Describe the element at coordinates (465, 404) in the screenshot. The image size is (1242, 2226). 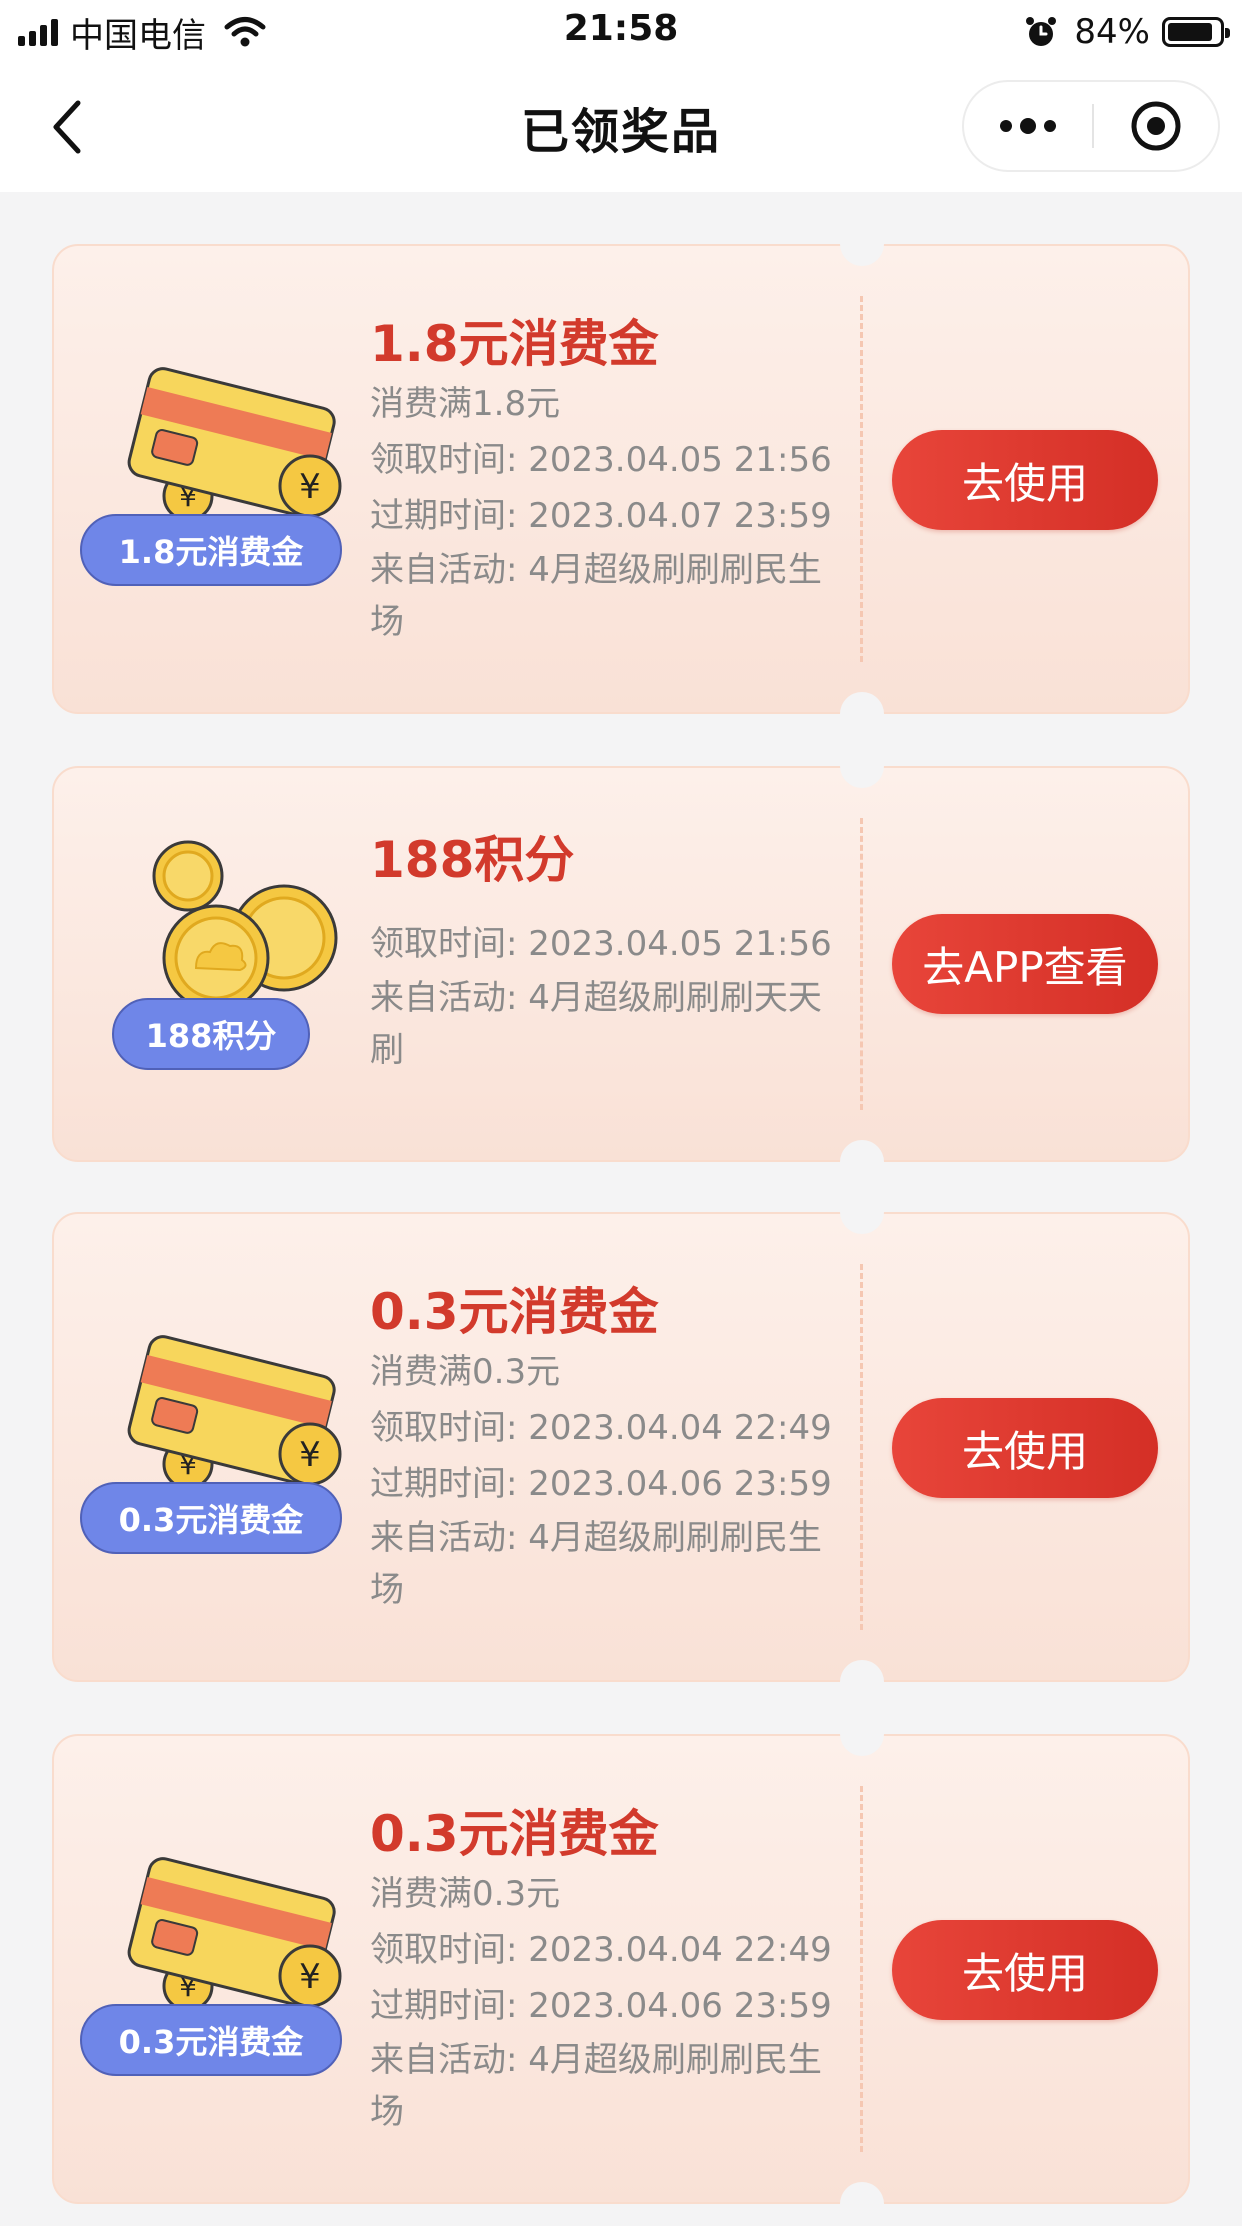
I see `prize-condition: 消费满1.8元` at that location.